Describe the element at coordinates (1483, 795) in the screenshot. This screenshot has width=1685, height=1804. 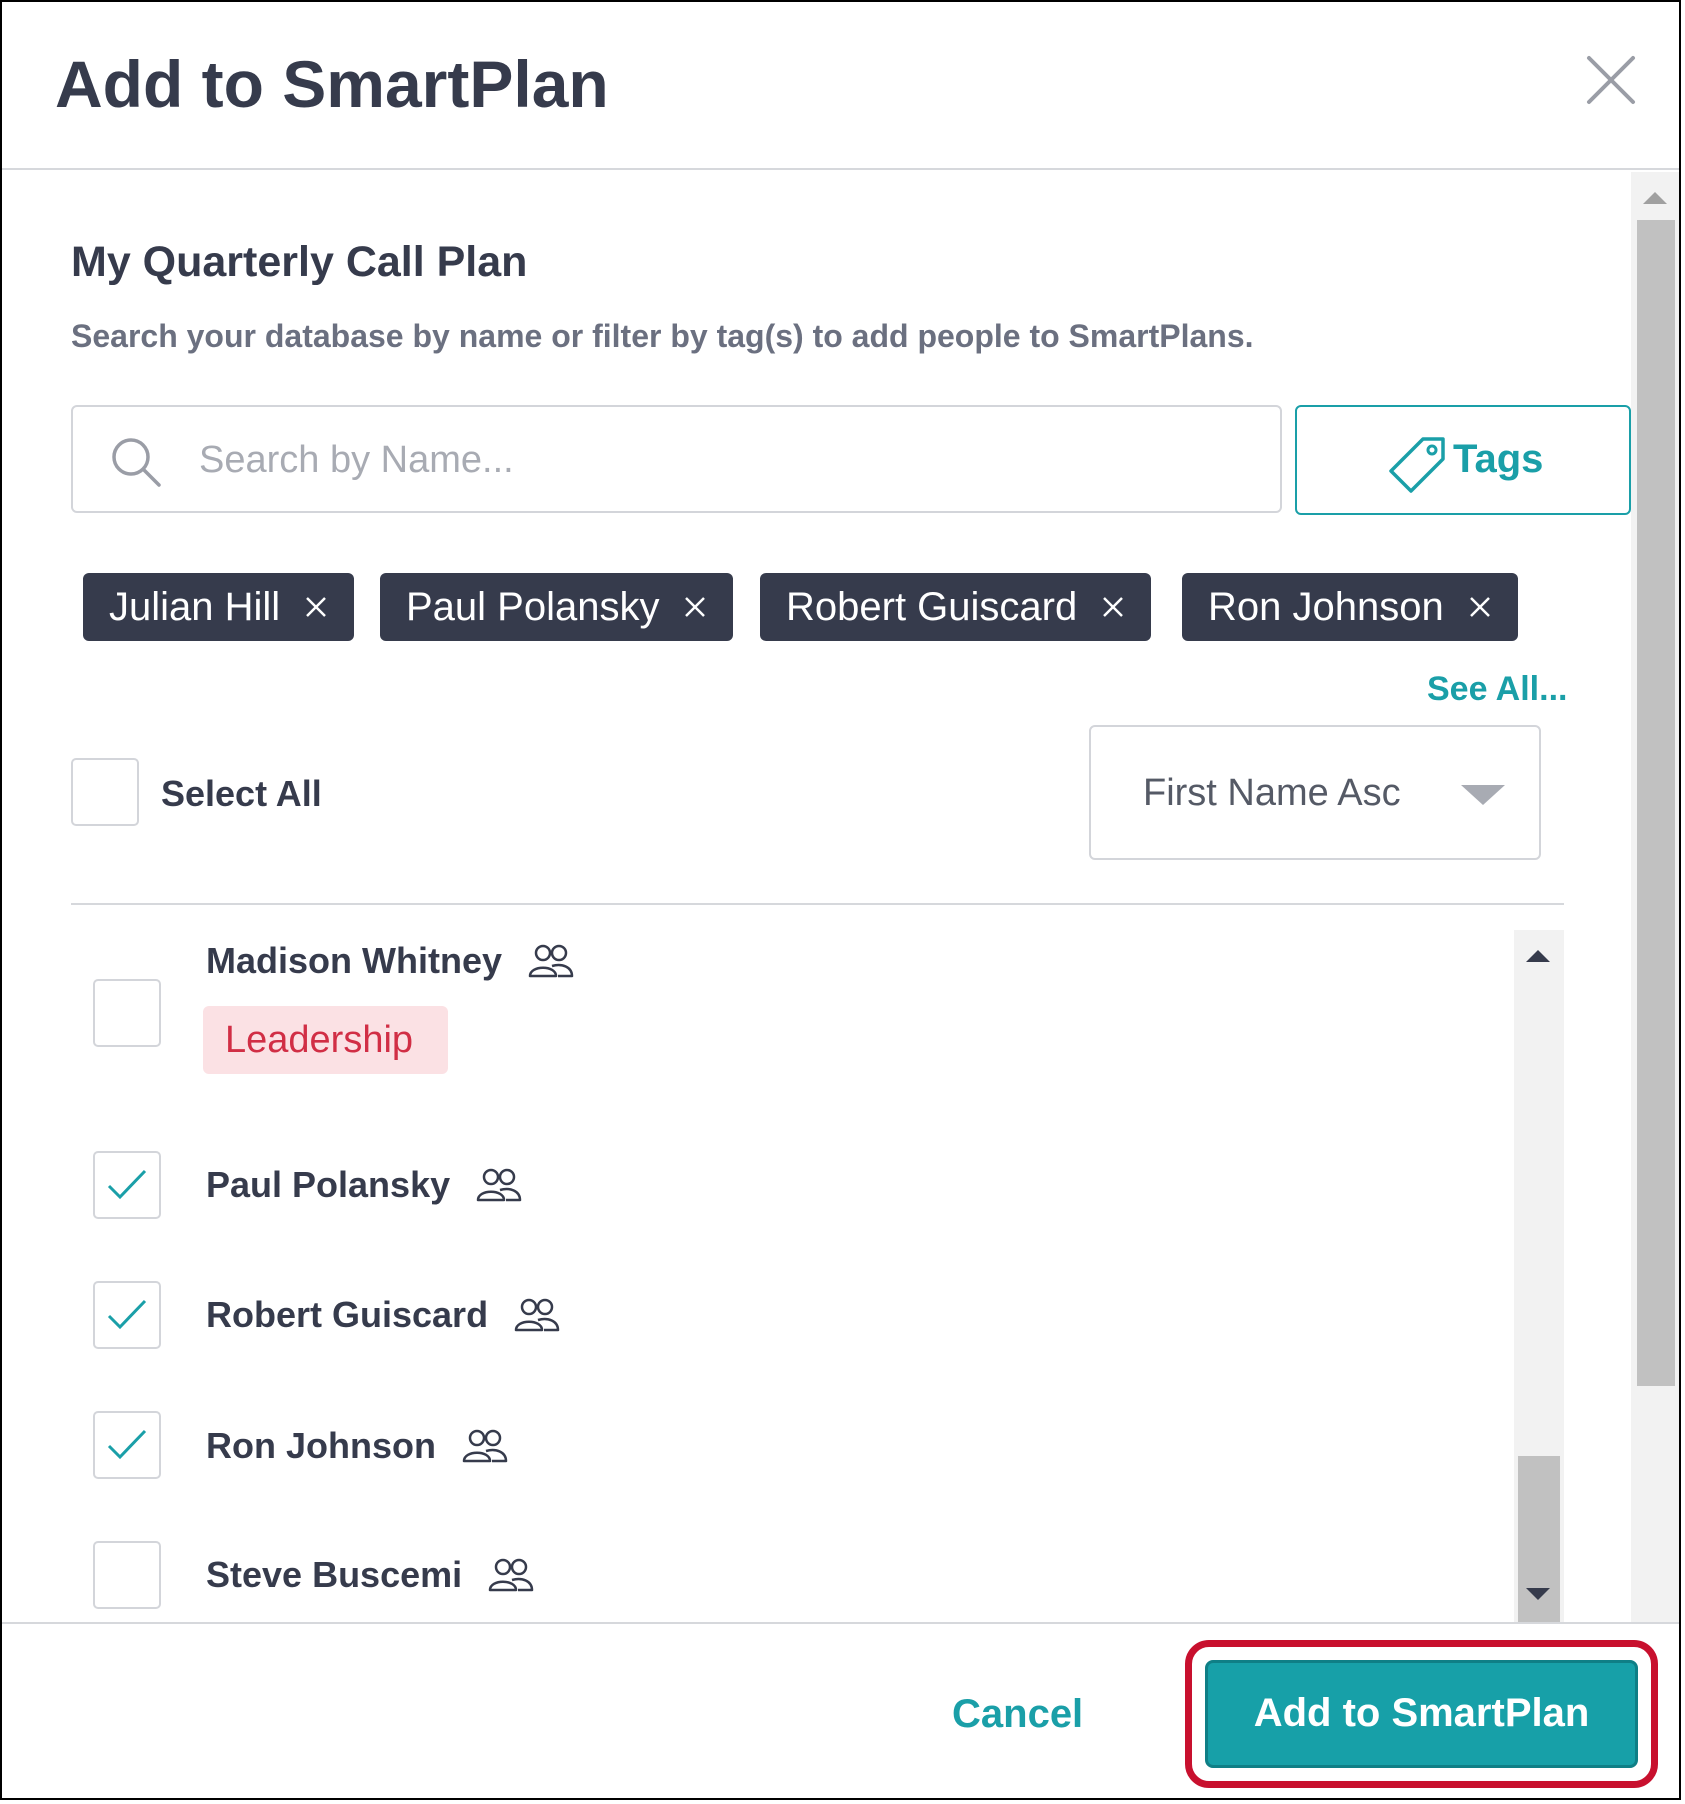
I see `chevron-down-icon` at that location.